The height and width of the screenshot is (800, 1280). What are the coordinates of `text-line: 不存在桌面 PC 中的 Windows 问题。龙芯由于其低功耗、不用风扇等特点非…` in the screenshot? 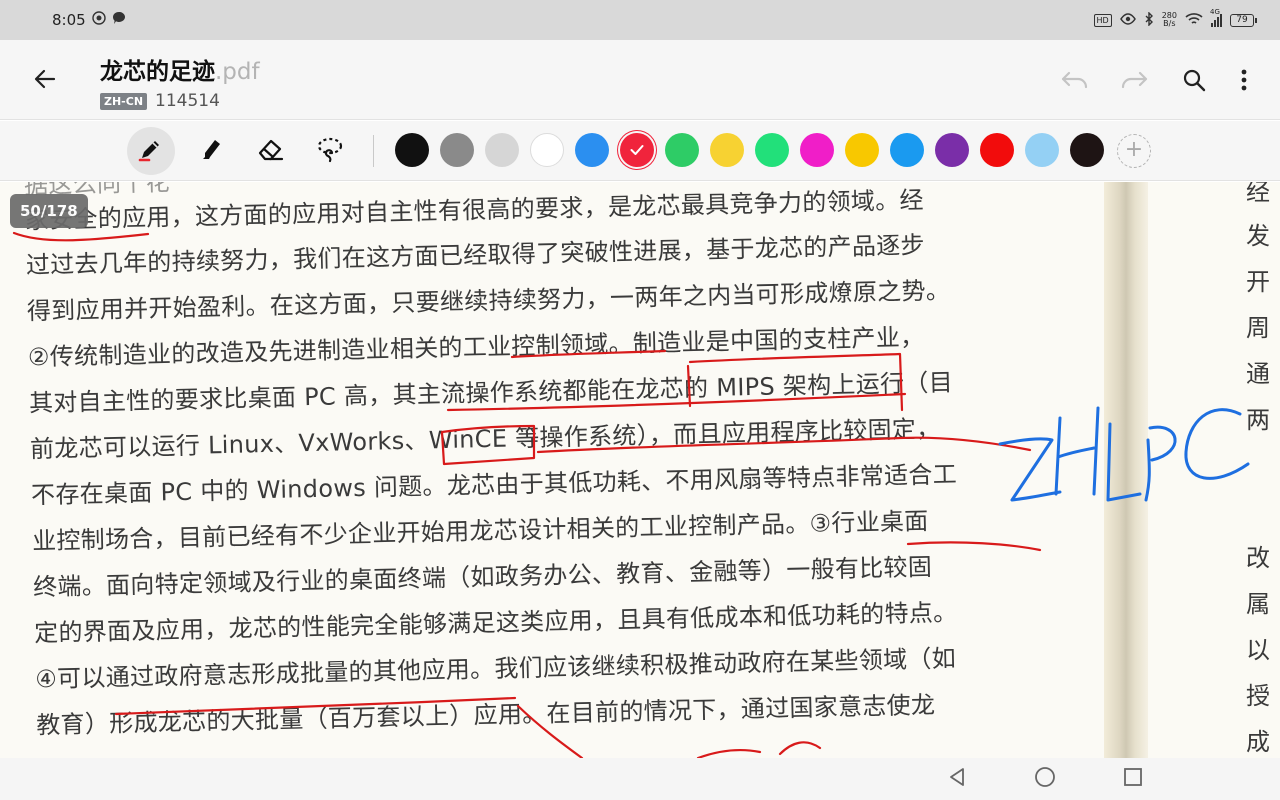 It's located at (494, 485).